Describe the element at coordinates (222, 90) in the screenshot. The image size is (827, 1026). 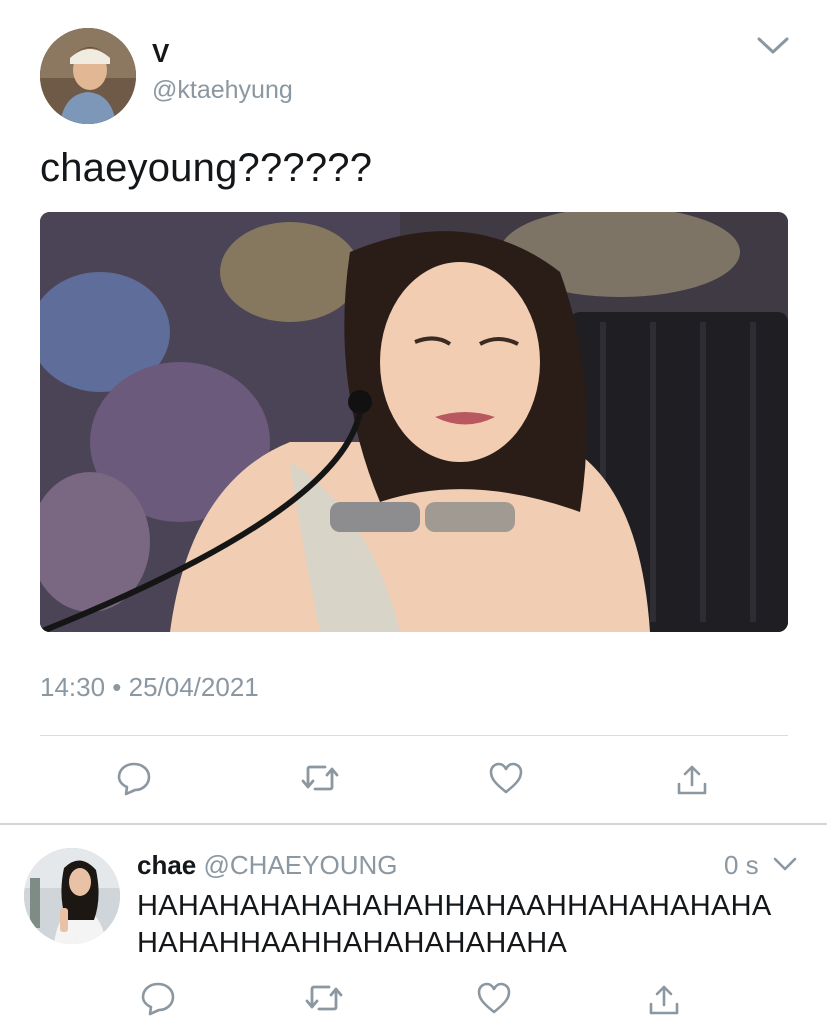
I see `author-handle: @ktaehyung` at that location.